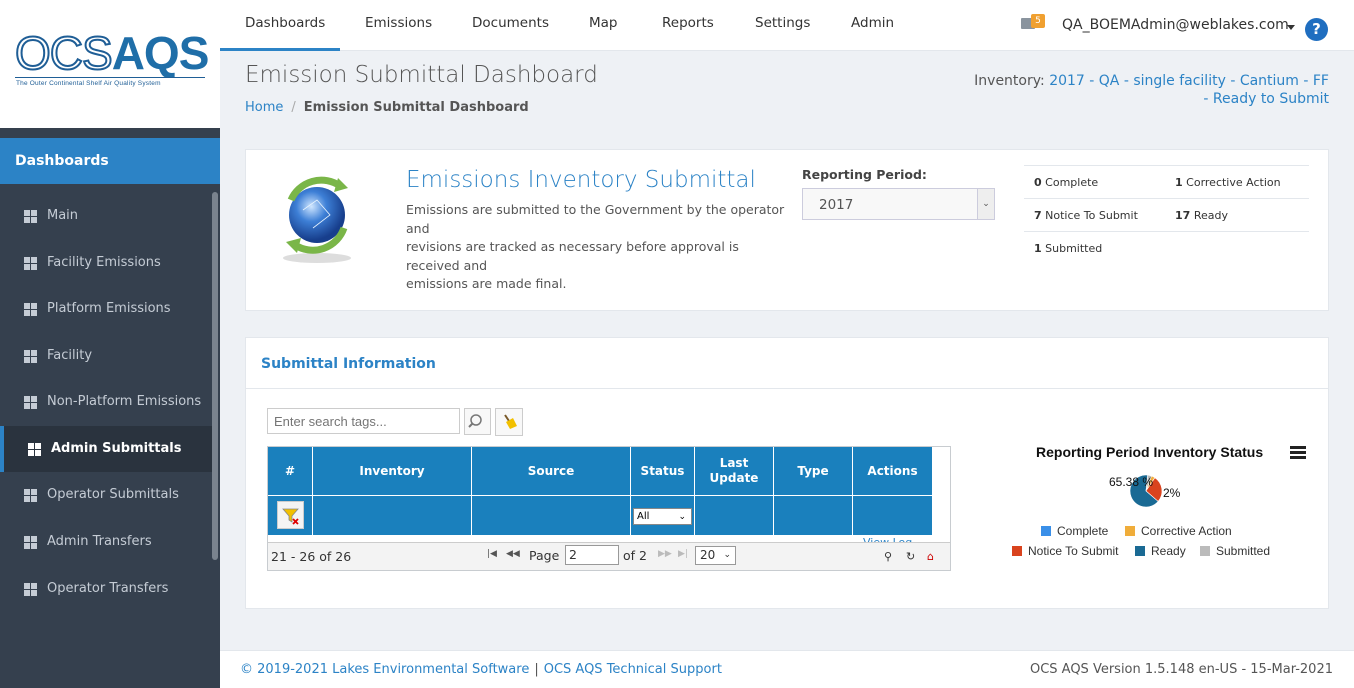  What do you see at coordinates (1072, 182) in the screenshot?
I see `status-label: Complete` at bounding box center [1072, 182].